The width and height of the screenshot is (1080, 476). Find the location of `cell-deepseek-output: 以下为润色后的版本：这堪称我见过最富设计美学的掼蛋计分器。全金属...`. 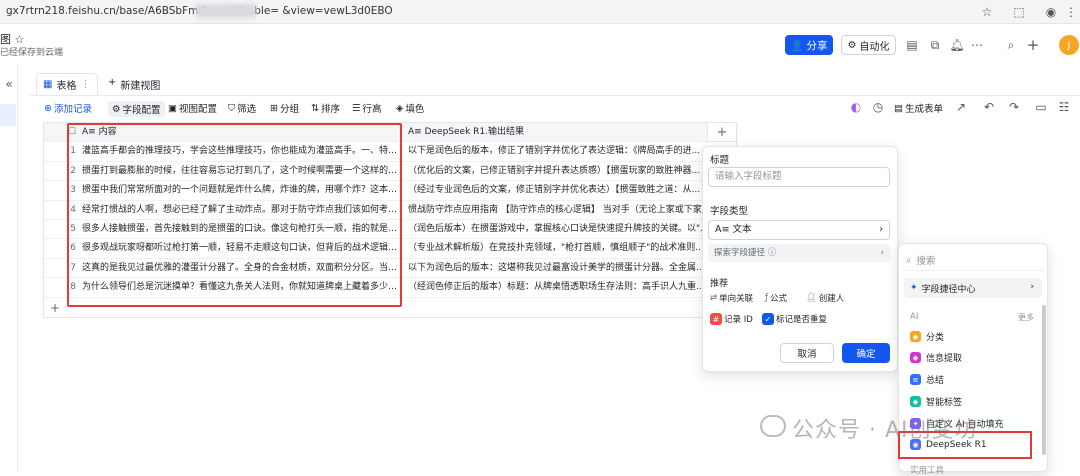

cell-deepseek-output: 以下为润色后的版本：这堪称我见过最富设计美学的掼蛋计分器。全金属... is located at coordinates (572, 268).